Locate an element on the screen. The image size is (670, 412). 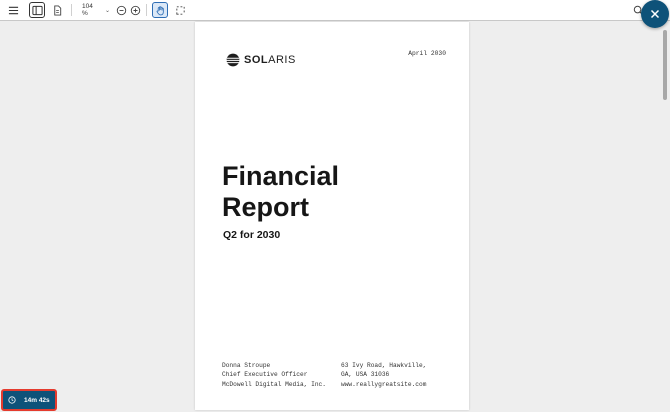
report-title: Financial Report is located at coordinates (280, 192).